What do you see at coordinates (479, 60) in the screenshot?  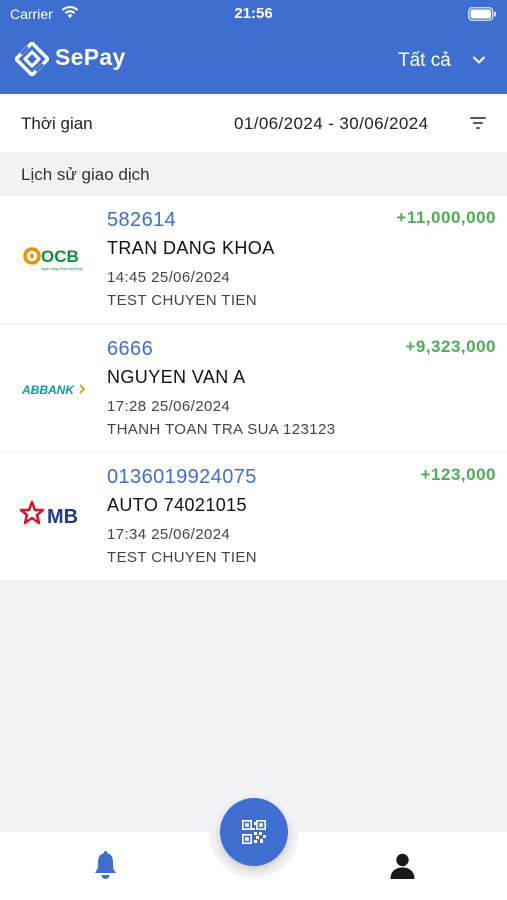 I see `chevron-down-icon` at bounding box center [479, 60].